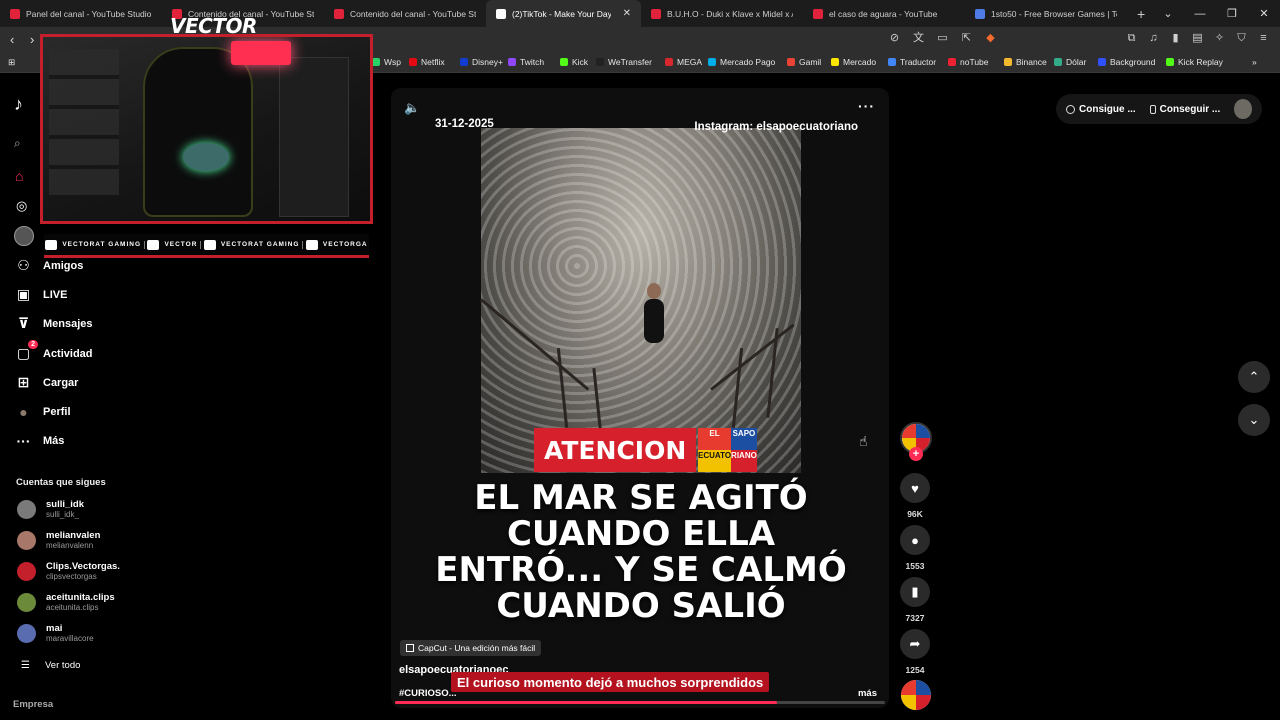 This screenshot has height=720, width=1280. I want to click on bookmark-item: WeTransfer, so click(624, 62).